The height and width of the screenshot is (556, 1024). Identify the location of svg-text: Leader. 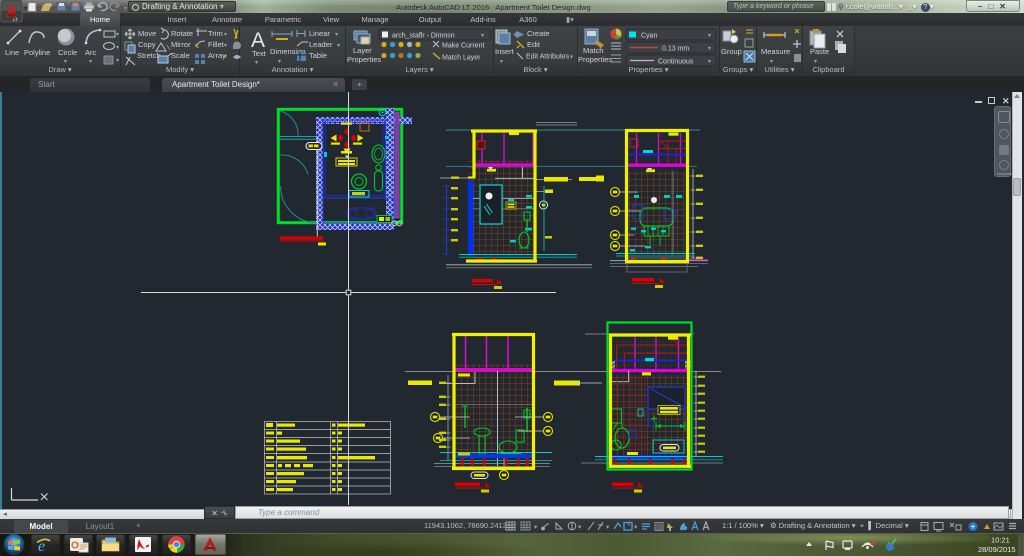
(321, 44).